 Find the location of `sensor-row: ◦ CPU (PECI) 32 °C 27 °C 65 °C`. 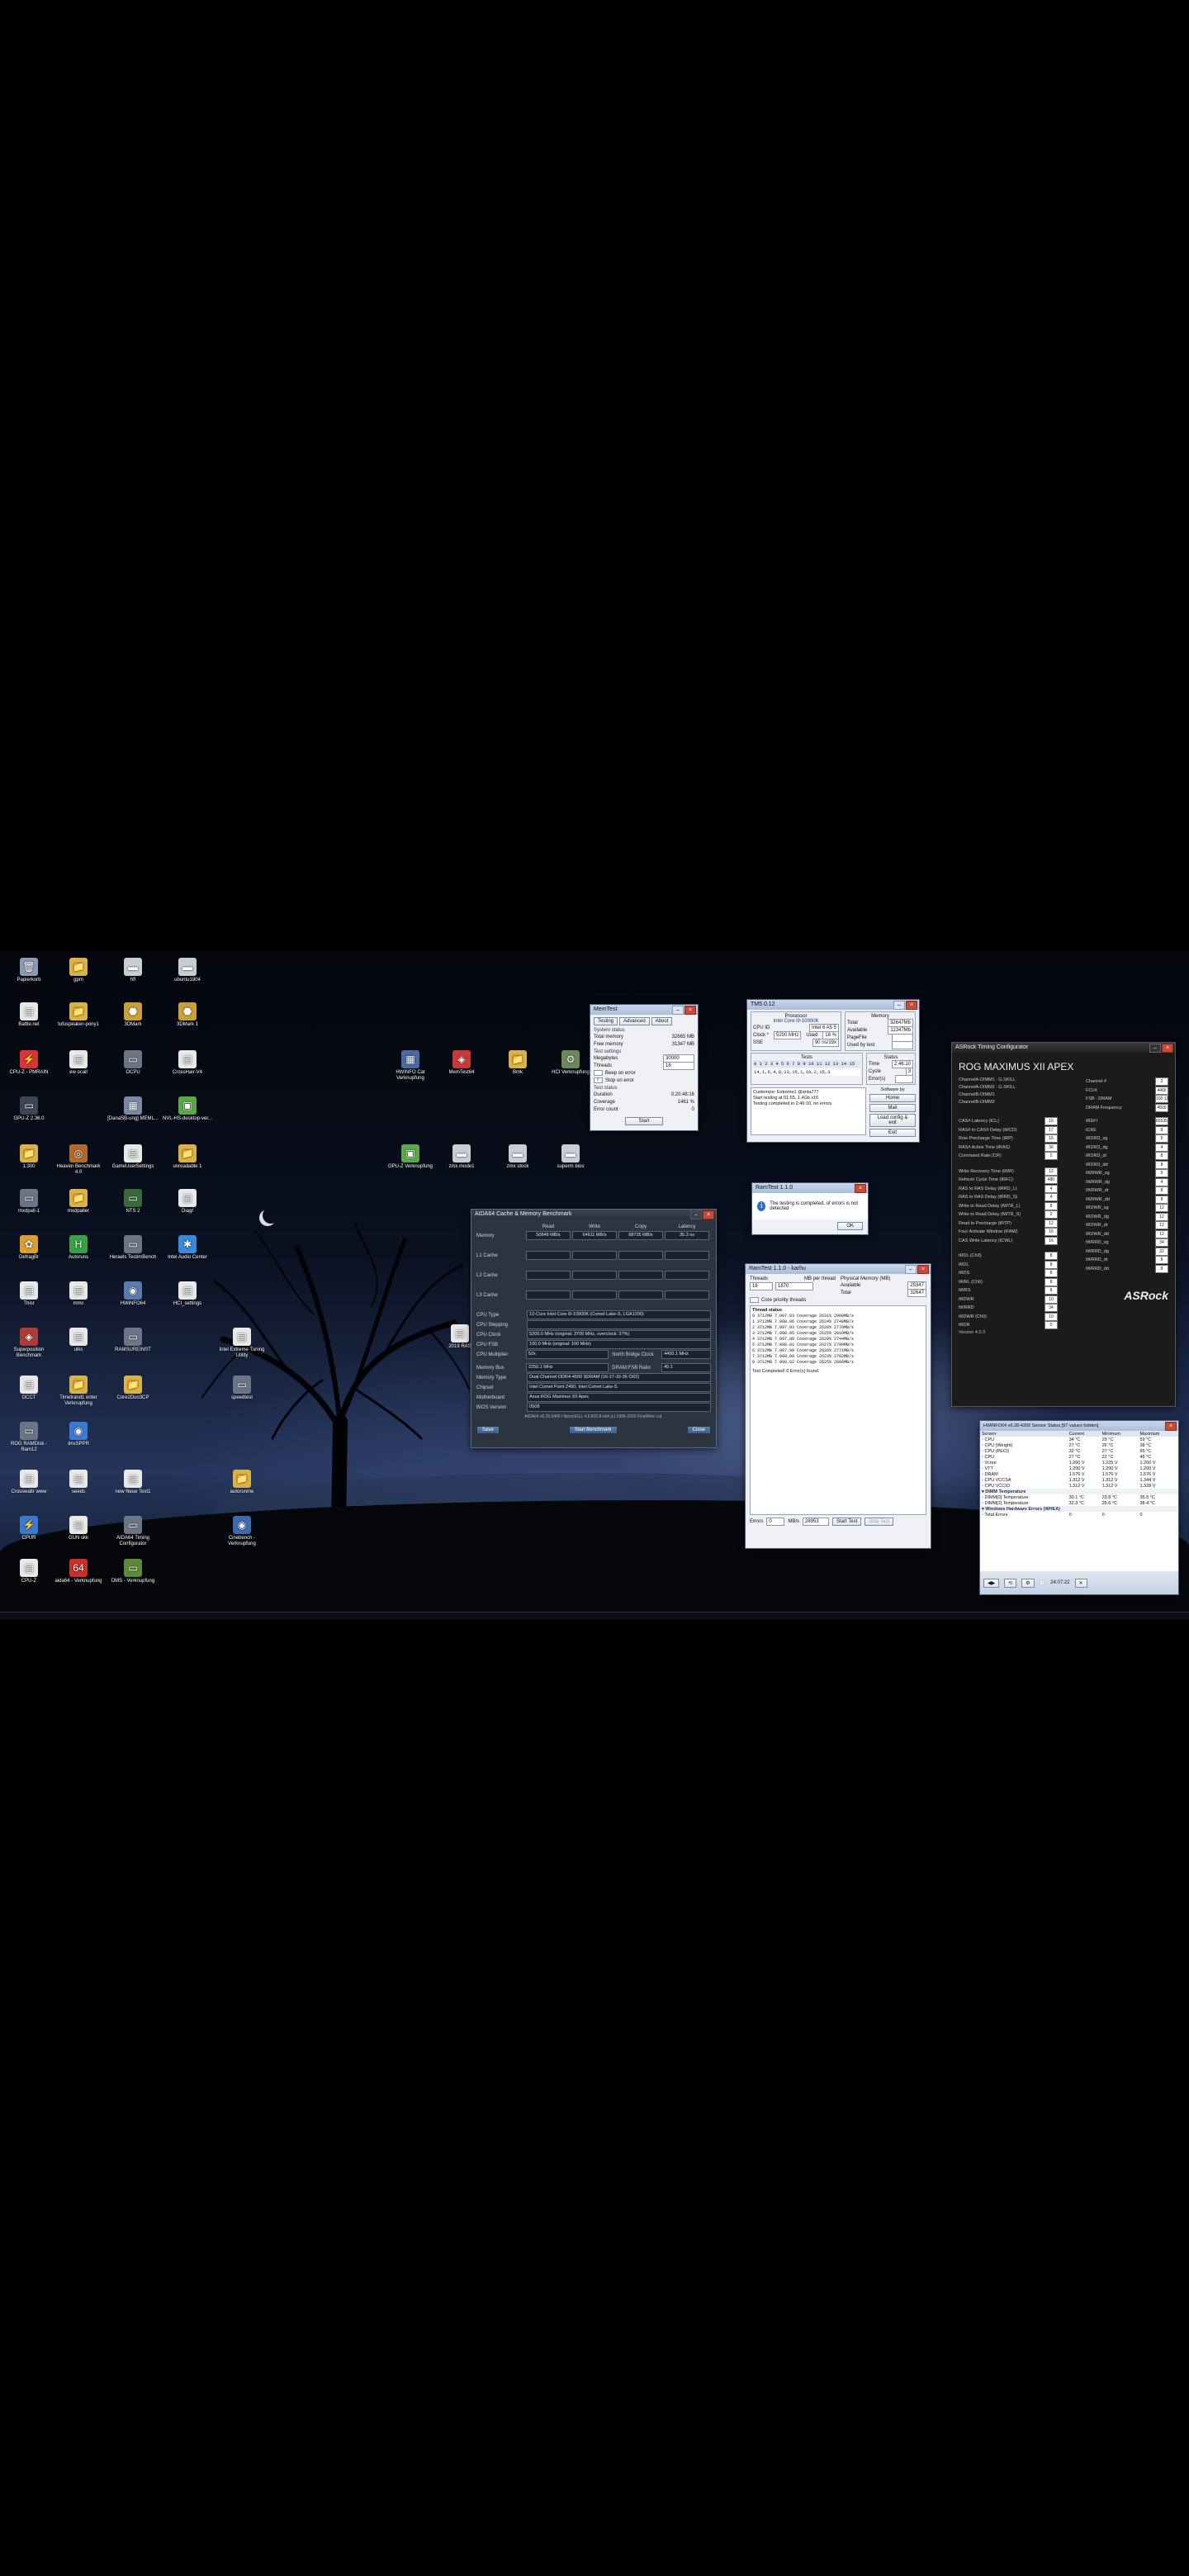

sensor-row: ◦ CPU (PECI) 32 °C 27 °C 65 °C is located at coordinates (1079, 1451).